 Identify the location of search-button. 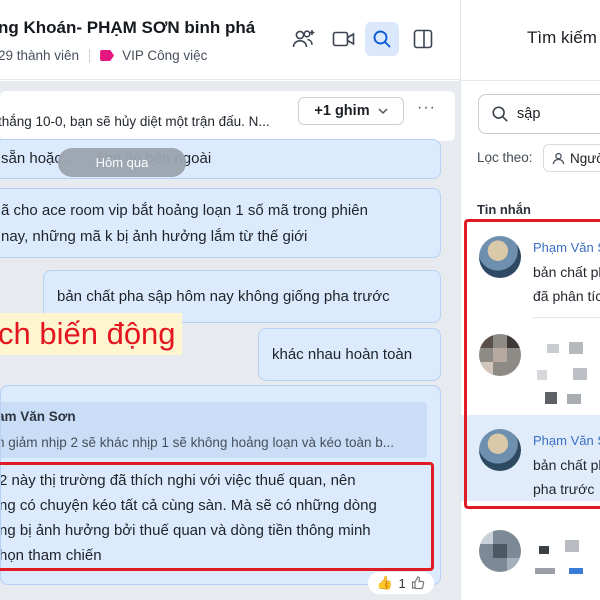
(382, 39).